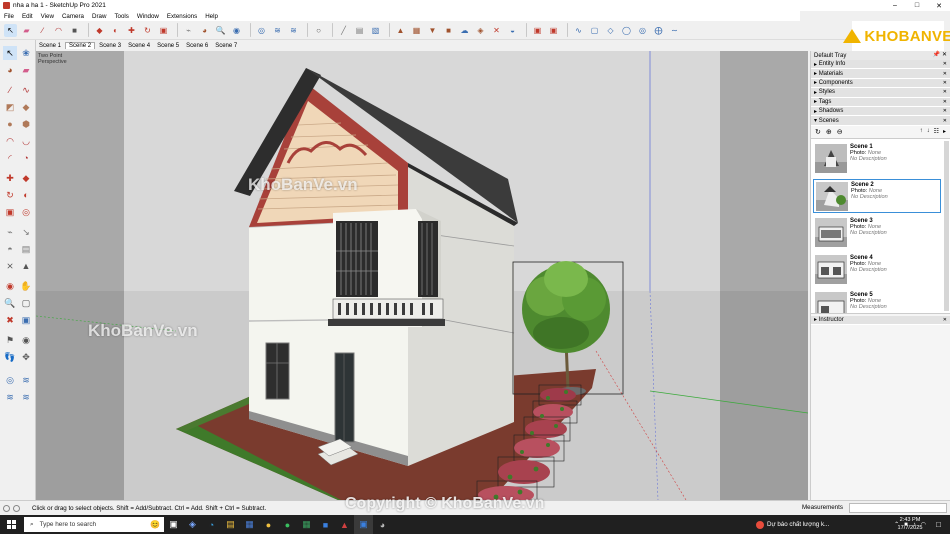 The width and height of the screenshot is (950, 534). What do you see at coordinates (10, 158) in the screenshot?
I see `three-point-arc-icon: ◜` at bounding box center [10, 158].